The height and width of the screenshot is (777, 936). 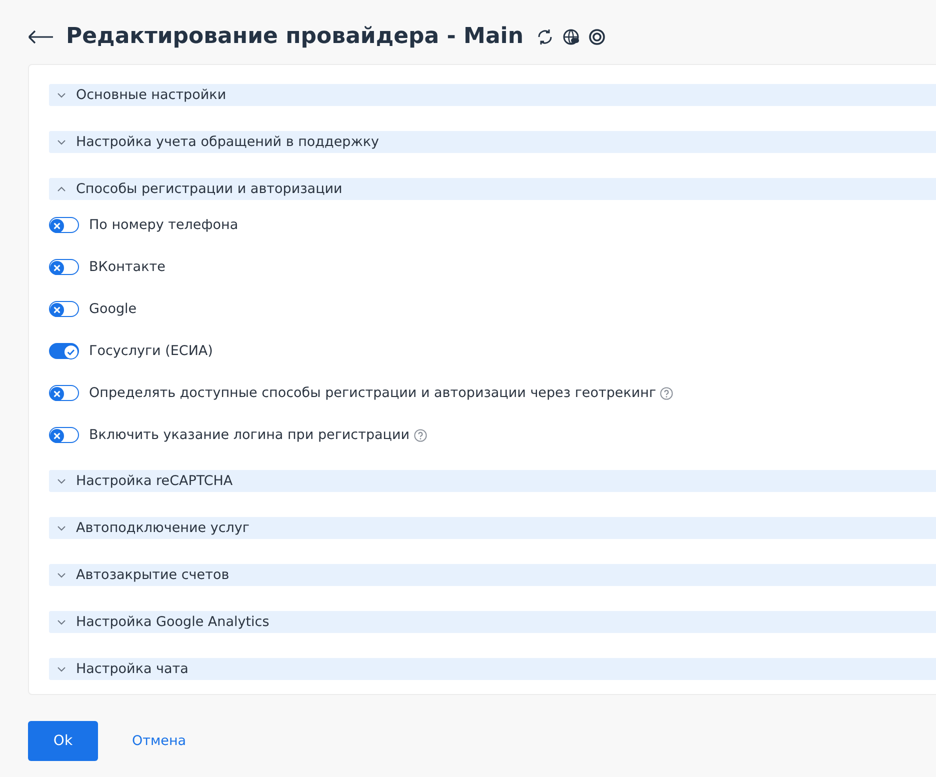 What do you see at coordinates (127, 267) in the screenshot?
I see `option-label: ВКонтакте` at bounding box center [127, 267].